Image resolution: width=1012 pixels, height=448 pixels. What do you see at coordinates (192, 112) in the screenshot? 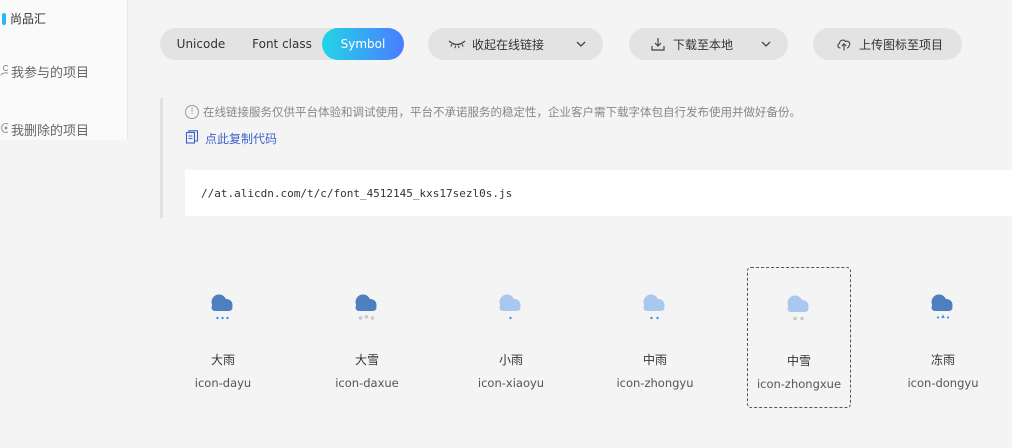
I see `info-icon: !` at bounding box center [192, 112].